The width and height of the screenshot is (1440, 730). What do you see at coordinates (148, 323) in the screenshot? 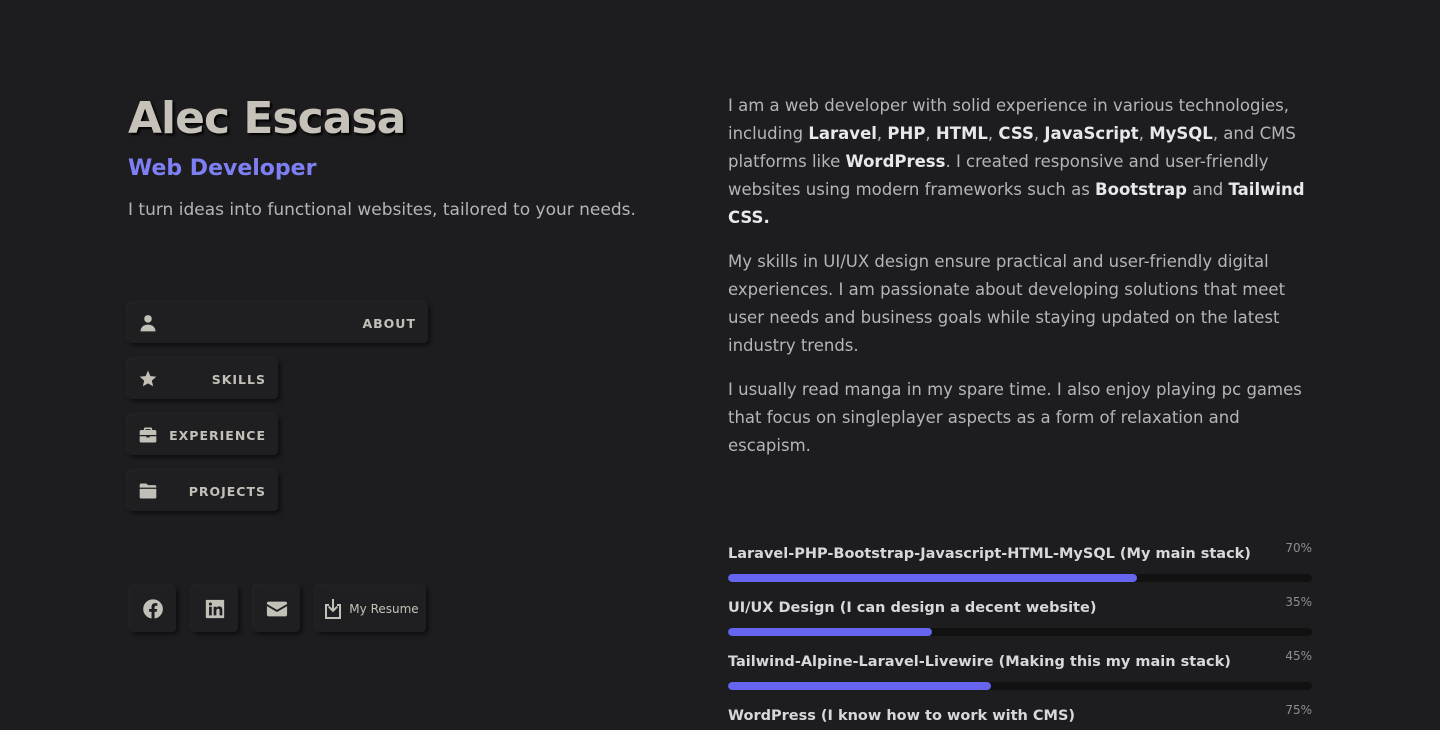
I see `user-icon` at bounding box center [148, 323].